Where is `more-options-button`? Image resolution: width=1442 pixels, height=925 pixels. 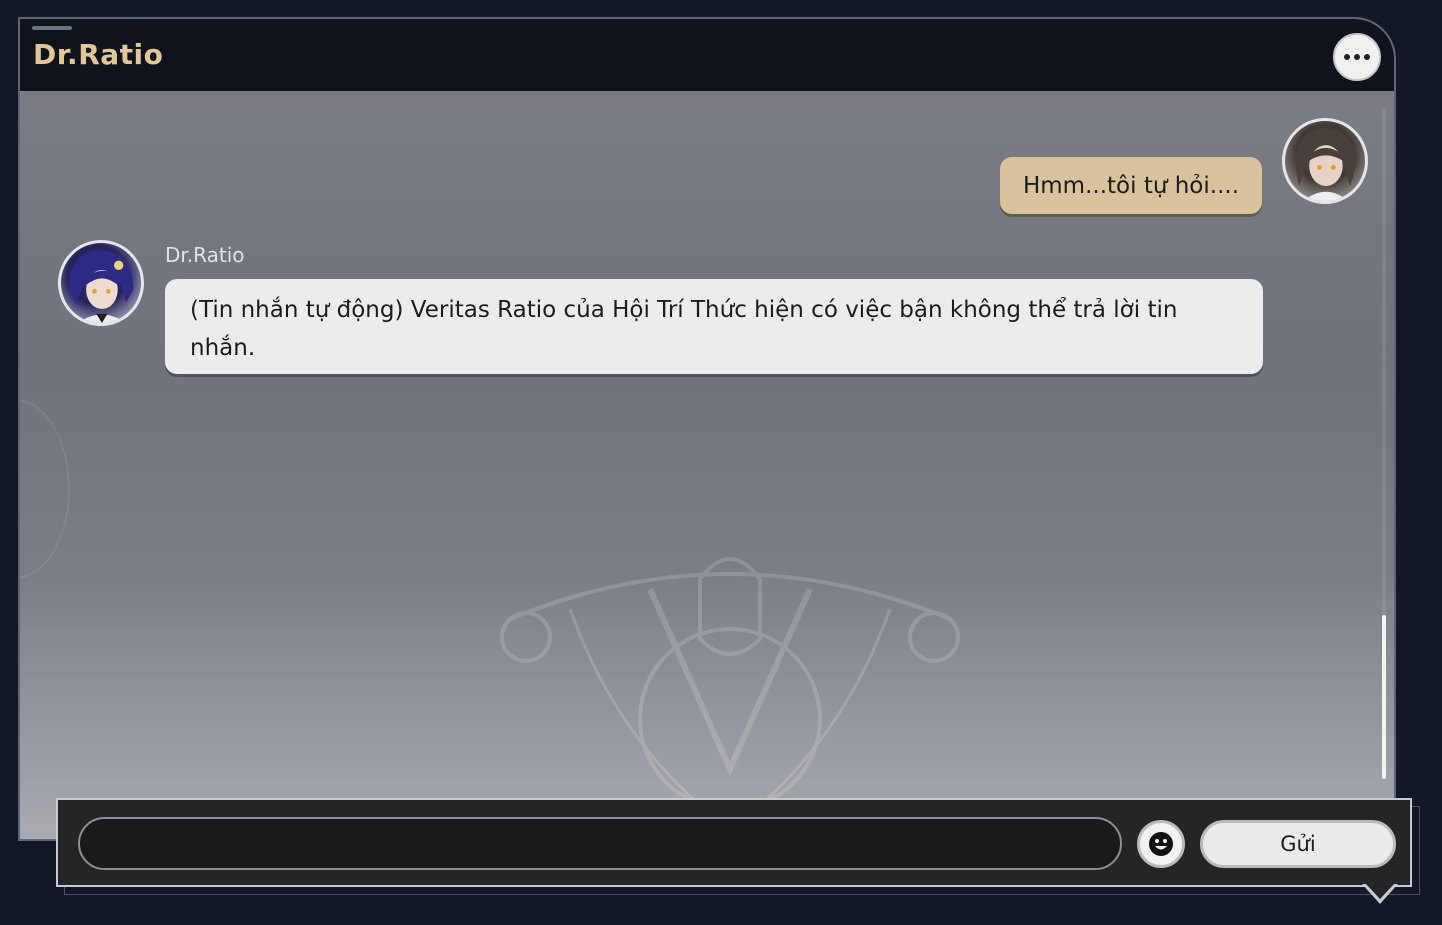 more-options-button is located at coordinates (1357, 57).